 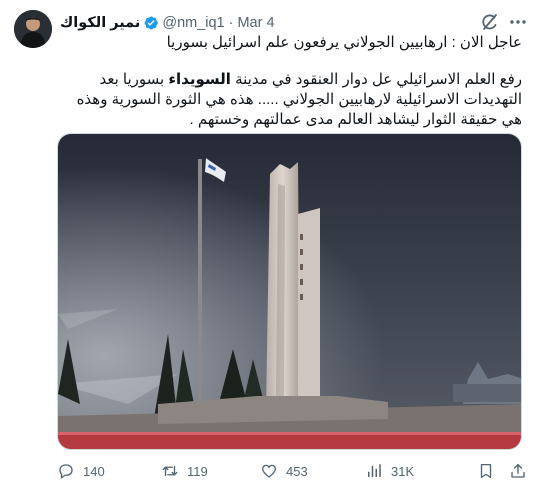 I want to click on views-button: 31K, so click(x=389, y=471).